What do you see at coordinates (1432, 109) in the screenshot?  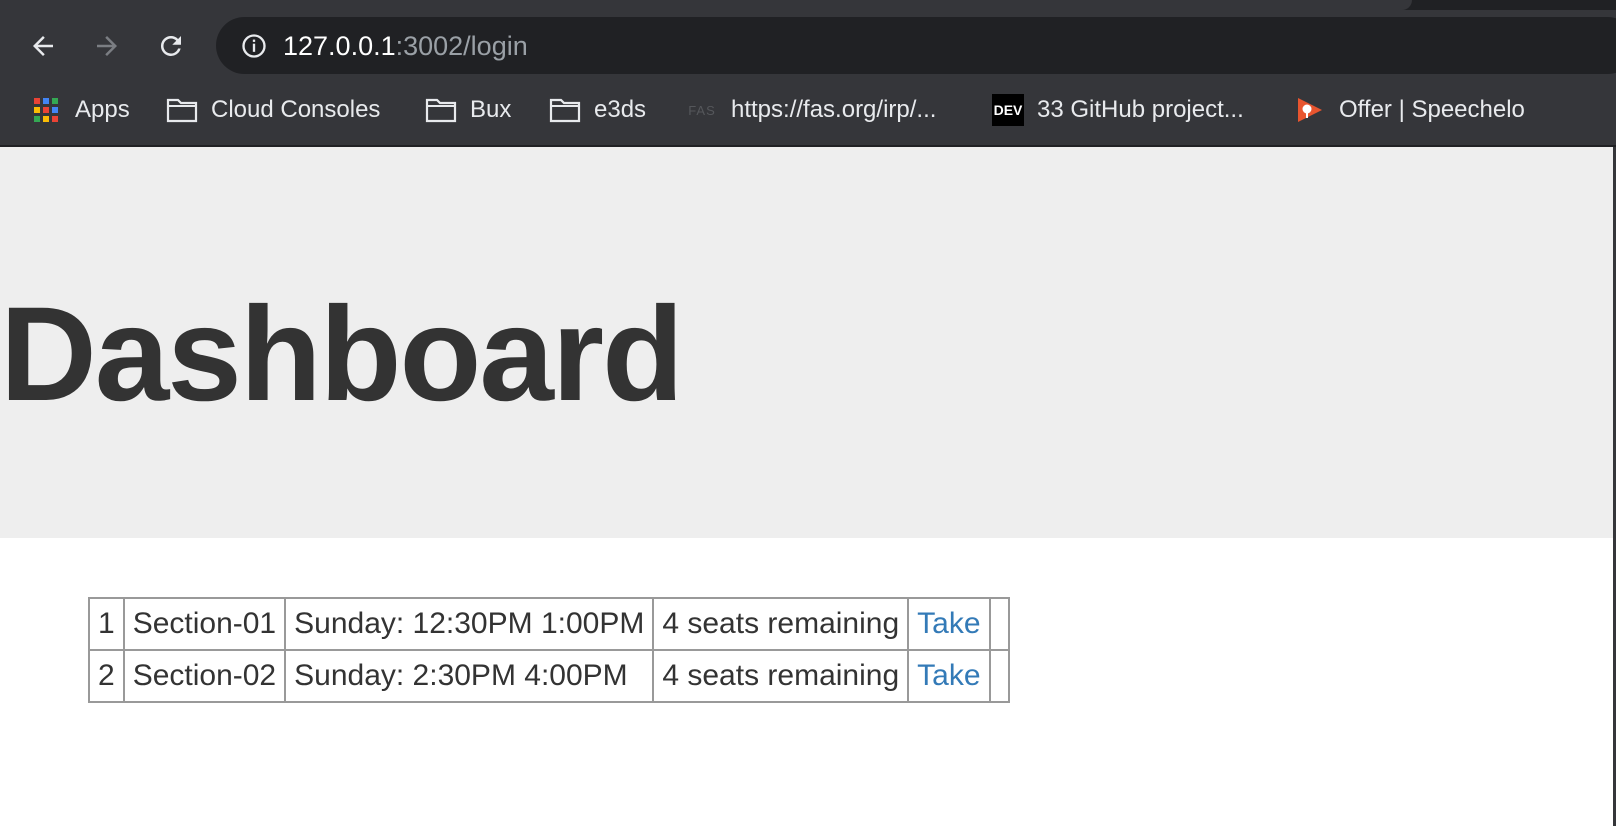 I see `bookmark-label: Offer | Speechelo` at bounding box center [1432, 109].